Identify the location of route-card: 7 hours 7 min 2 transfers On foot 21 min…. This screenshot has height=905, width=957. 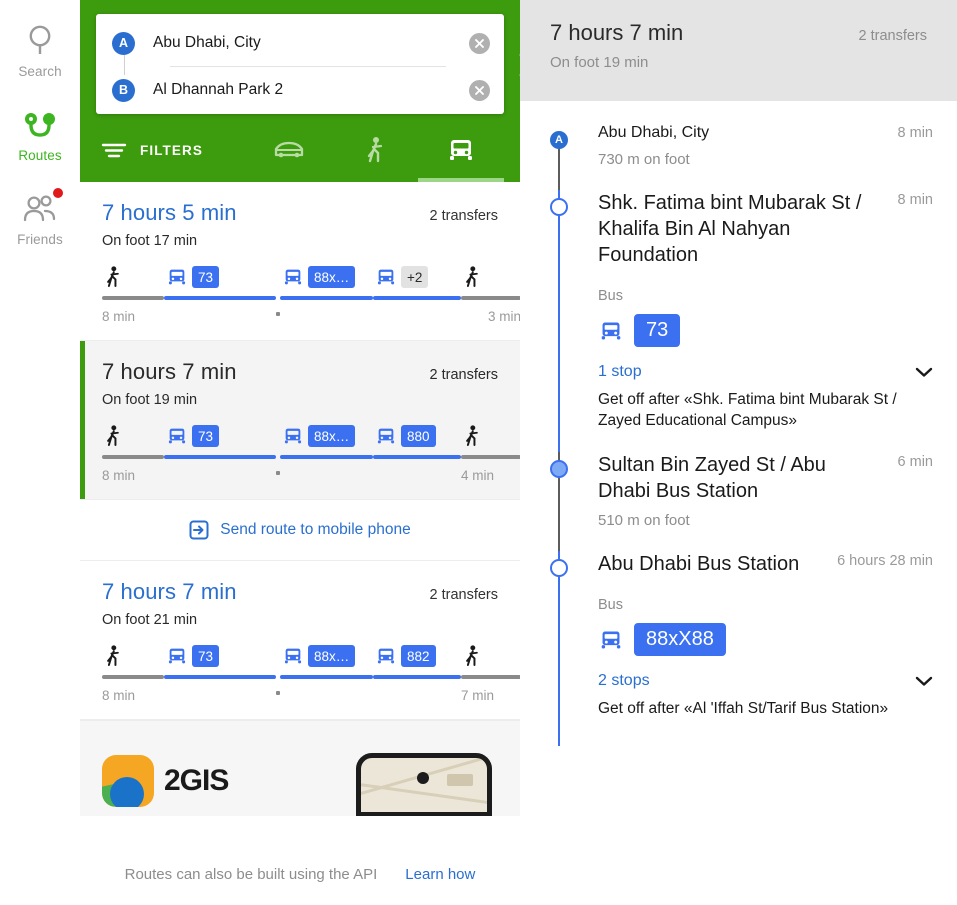
(300, 640).